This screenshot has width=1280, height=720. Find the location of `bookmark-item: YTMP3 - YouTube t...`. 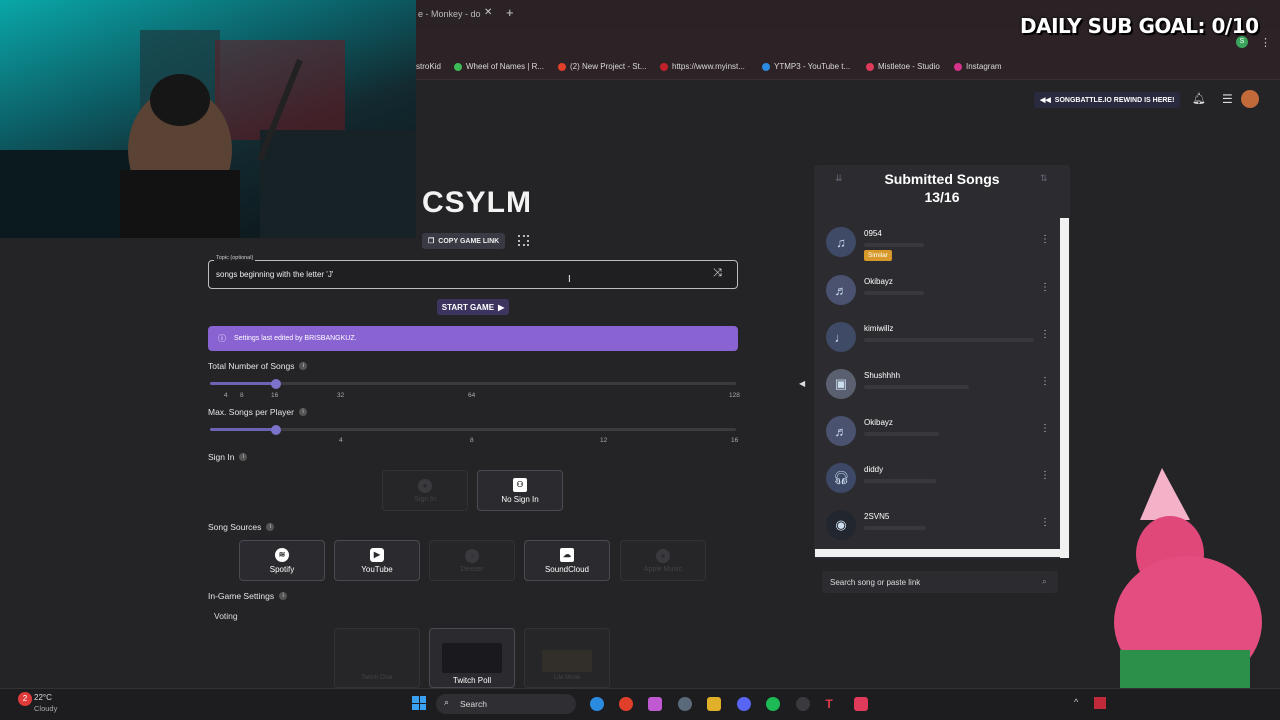

bookmark-item: YTMP3 - YouTube t... is located at coordinates (806, 66).